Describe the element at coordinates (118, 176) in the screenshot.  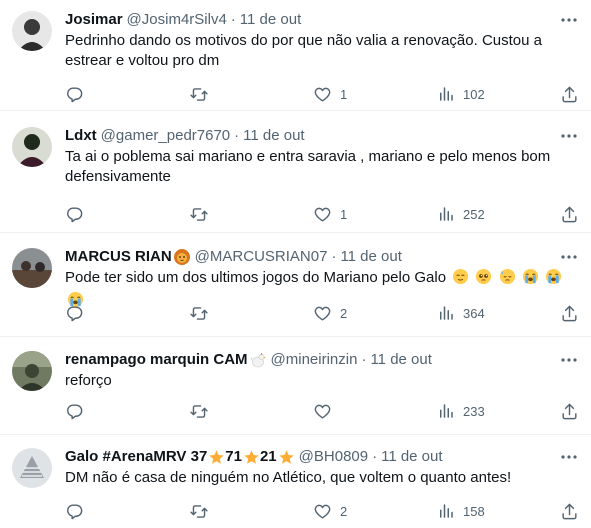
I see `tweet-text-line: defensivamente` at that location.